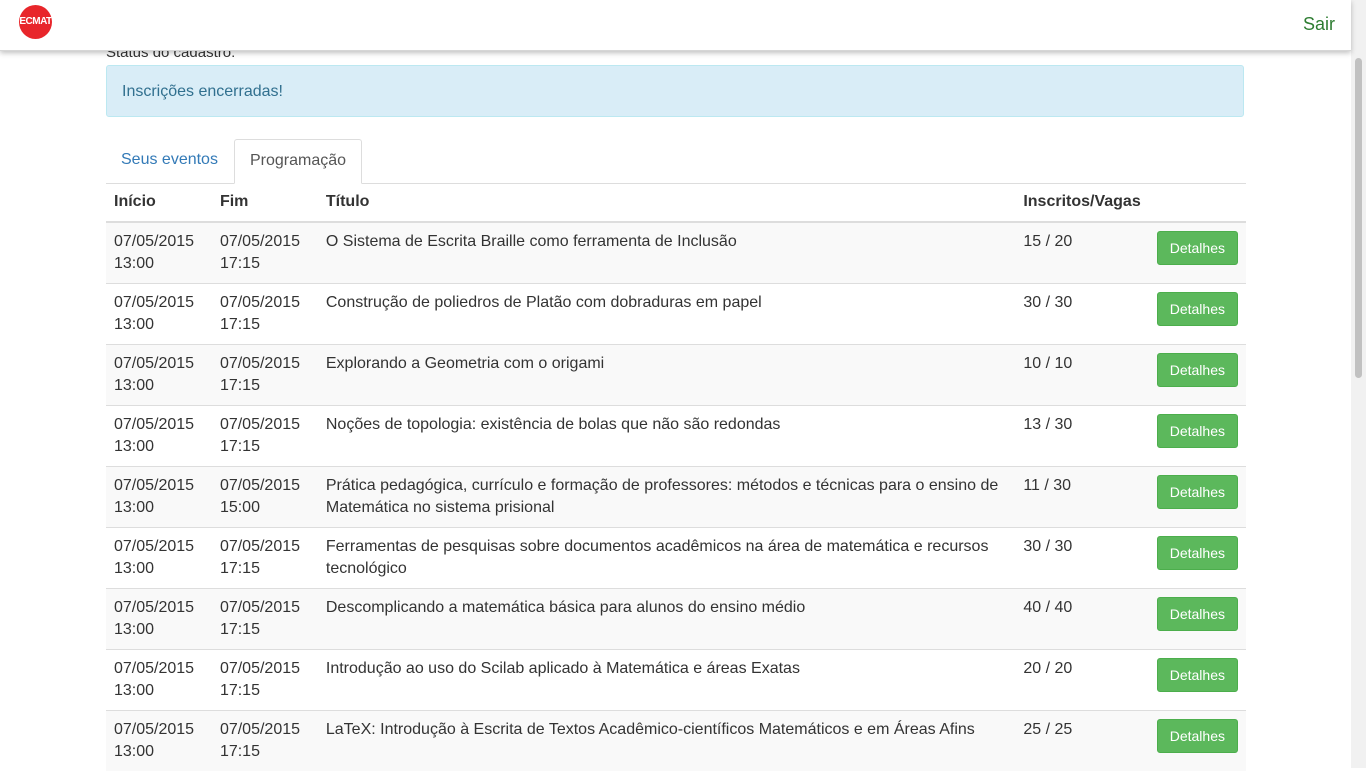 Image resolution: width=1366 pixels, height=771 pixels. I want to click on cell-fim: 07/05/201515:00, so click(265, 497).